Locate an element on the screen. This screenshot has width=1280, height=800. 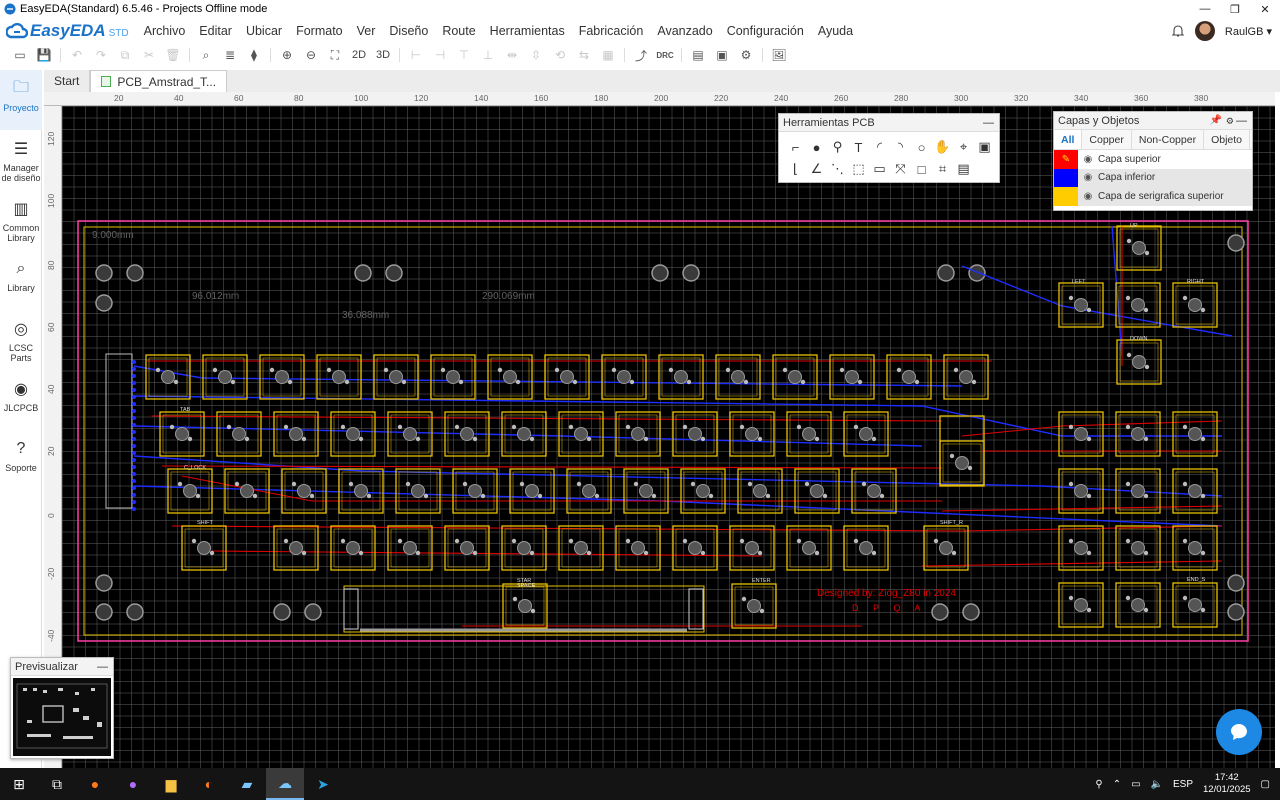
tab-start: Start is located at coordinates (67, 81).